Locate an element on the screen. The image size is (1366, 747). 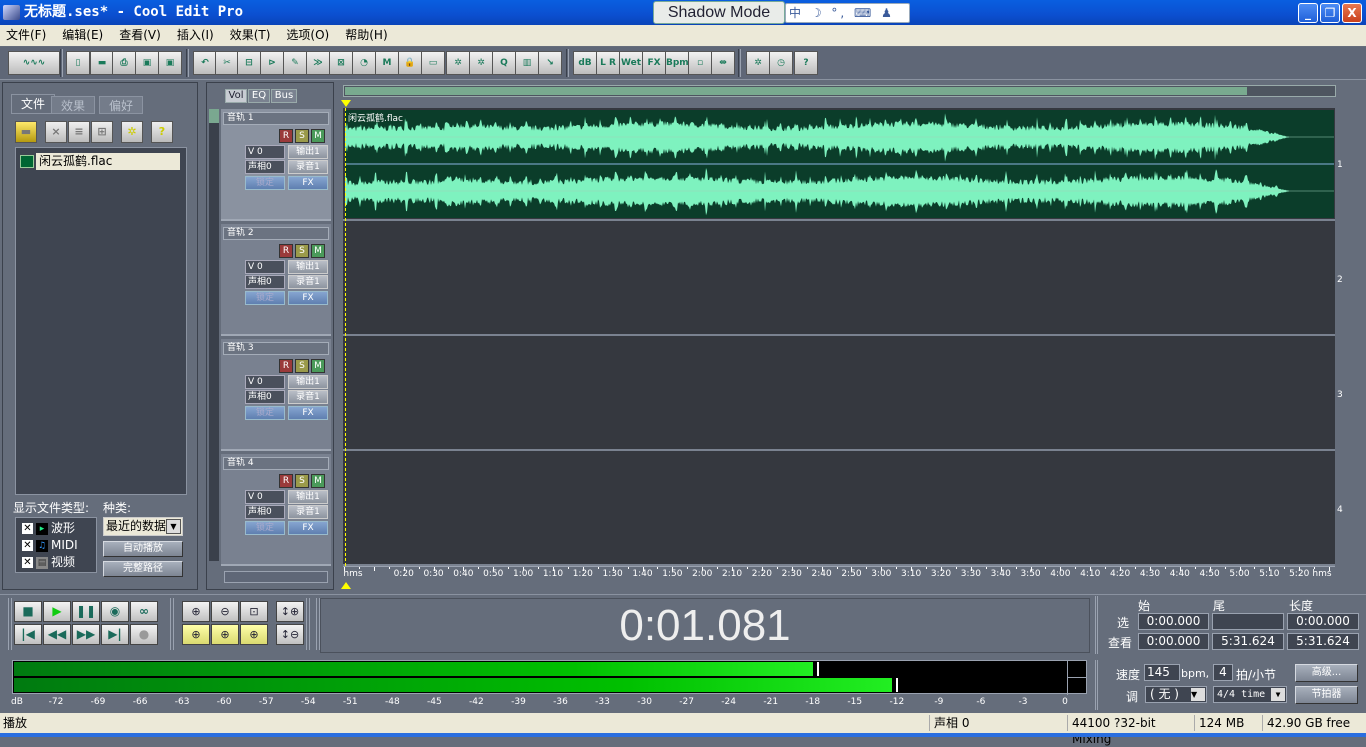
play-from-cursor-button: ◉ is located at coordinates (115, 611).